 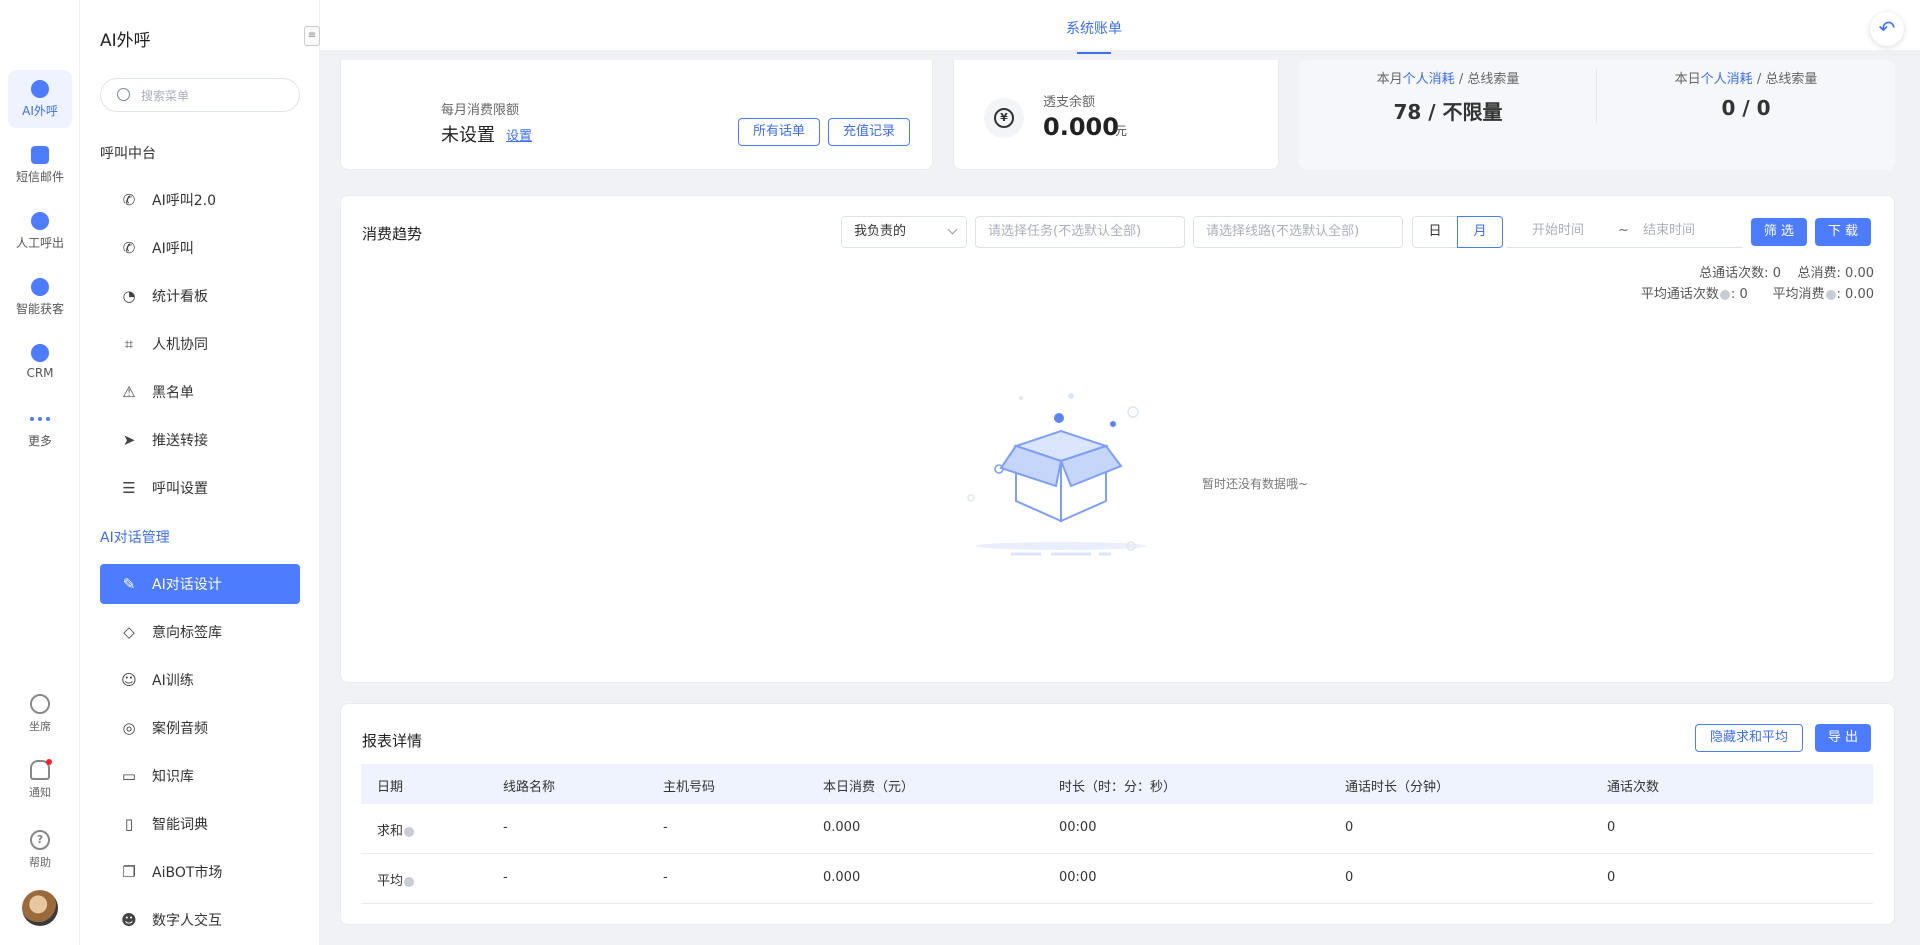 I want to click on sidebar-item-knowledge-base: ▭ 知识库, so click(x=200, y=776).